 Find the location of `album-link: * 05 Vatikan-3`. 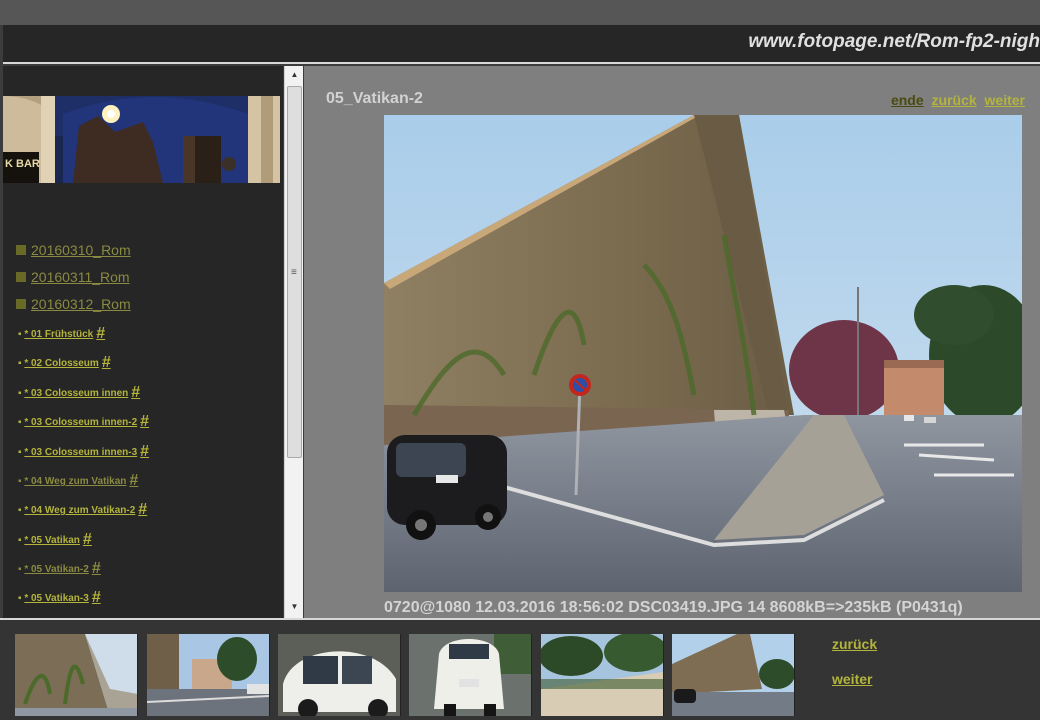

album-link: * 05 Vatikan-3 is located at coordinates (56, 598).